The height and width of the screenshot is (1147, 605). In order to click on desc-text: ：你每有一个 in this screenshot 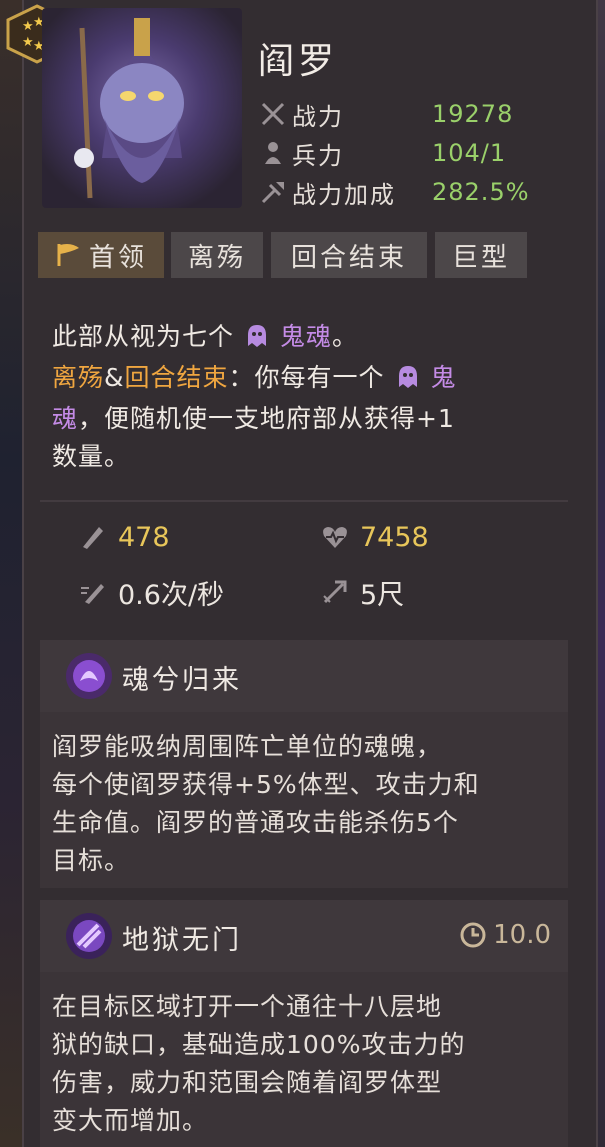, I will do `click(306, 377)`.